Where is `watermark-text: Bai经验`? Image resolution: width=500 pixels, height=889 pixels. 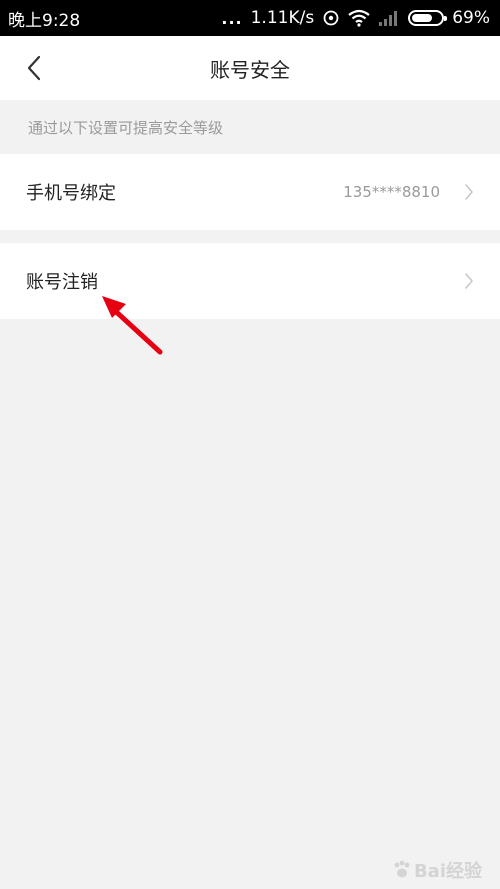
watermark-text: Bai经验 is located at coordinates (447, 871).